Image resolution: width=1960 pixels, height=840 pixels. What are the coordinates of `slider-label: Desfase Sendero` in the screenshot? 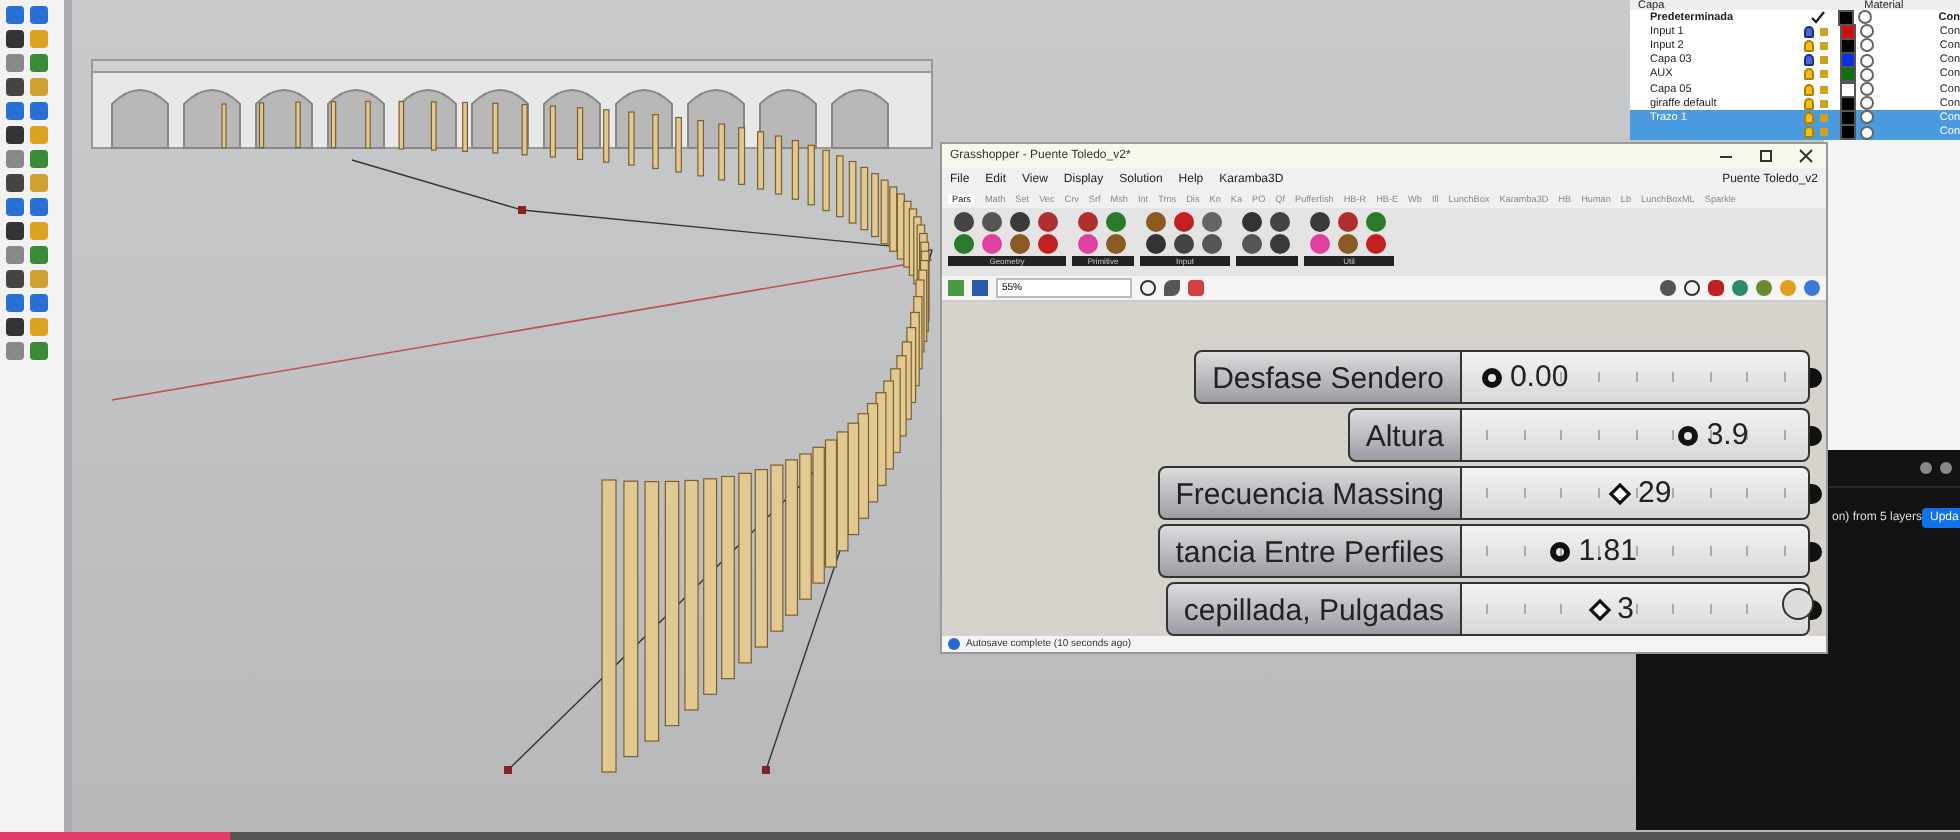 It's located at (1328, 377).